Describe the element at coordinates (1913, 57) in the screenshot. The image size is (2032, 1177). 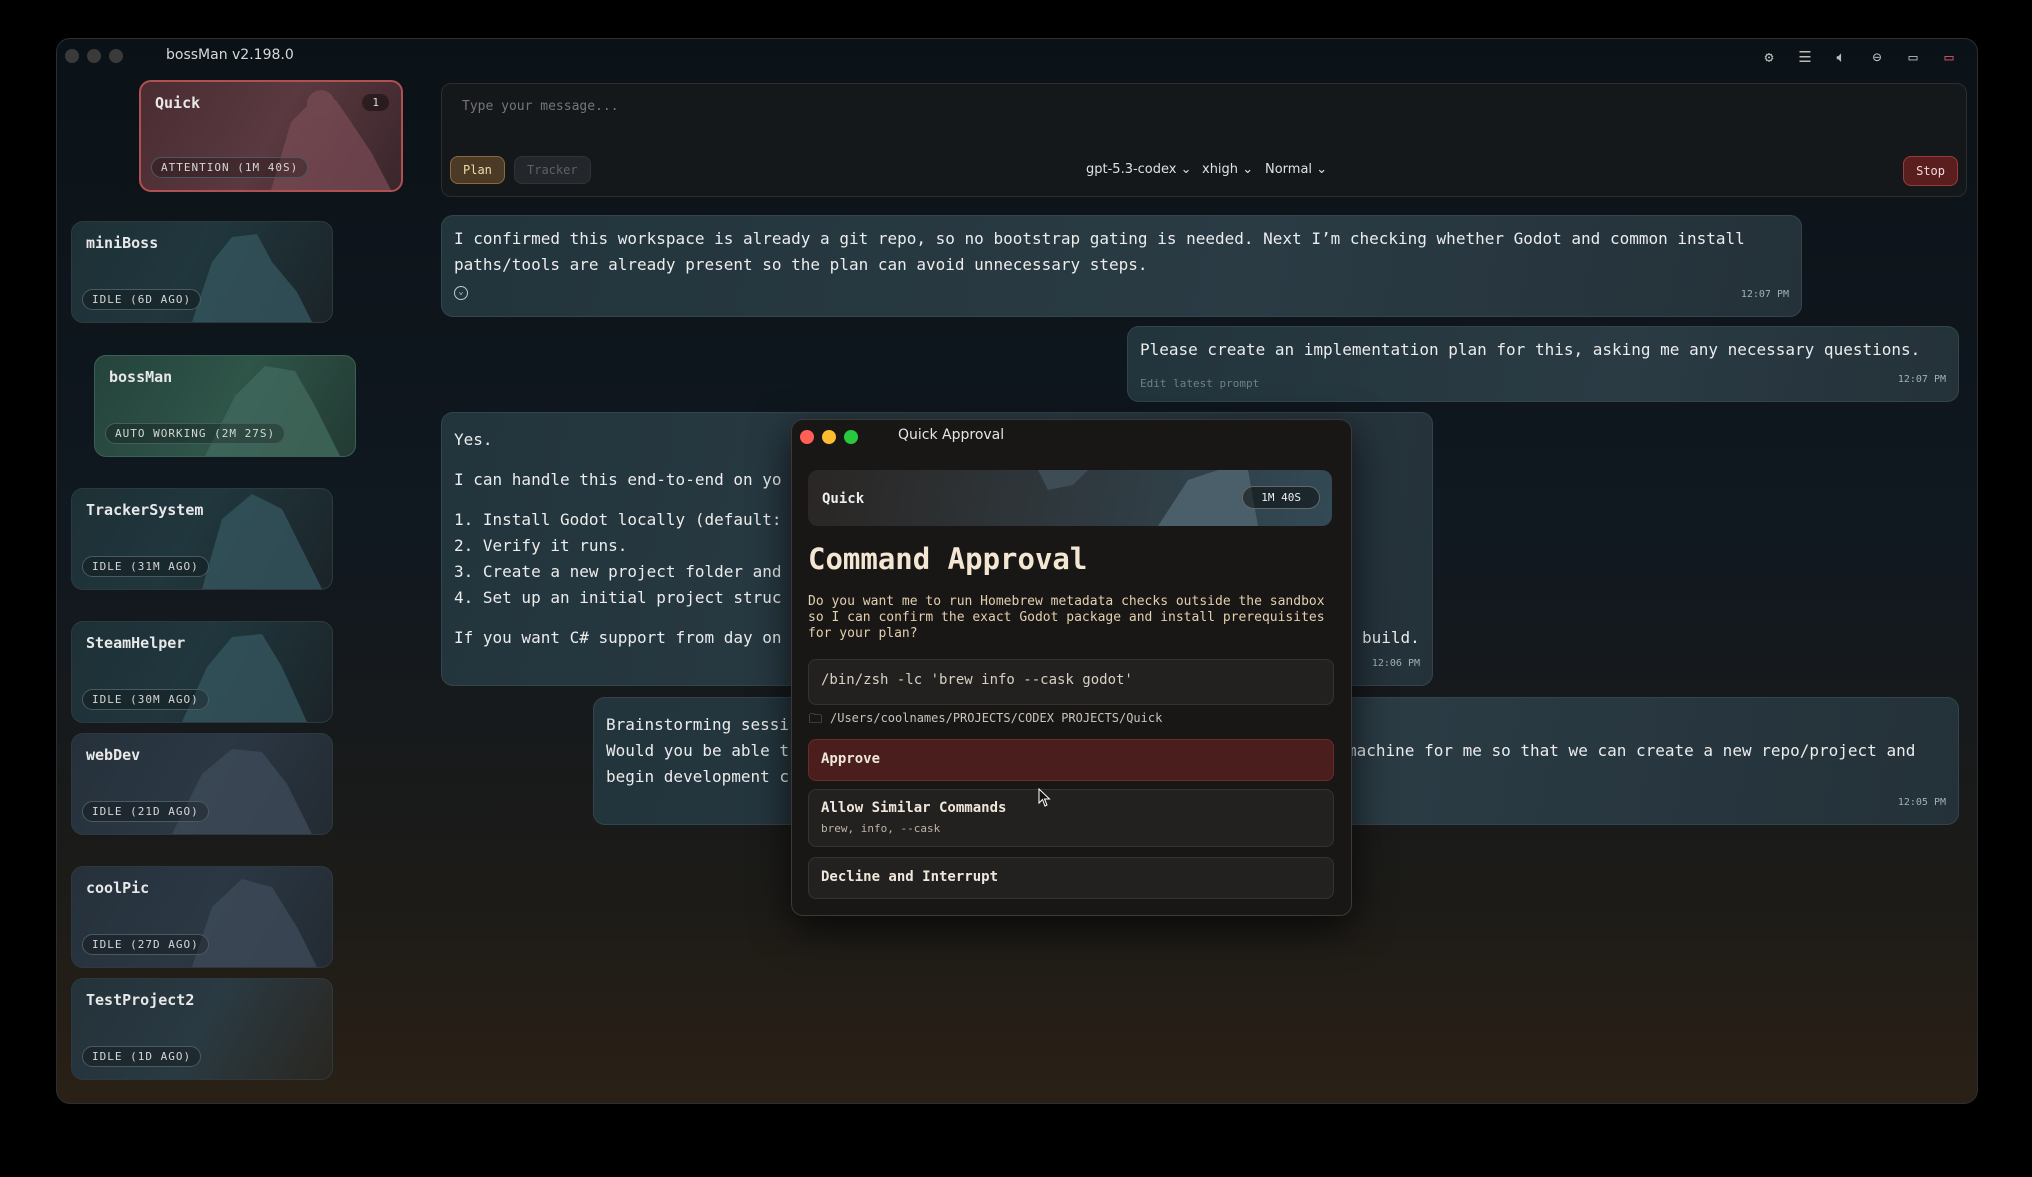
I see `chat-icon: ▭` at that location.